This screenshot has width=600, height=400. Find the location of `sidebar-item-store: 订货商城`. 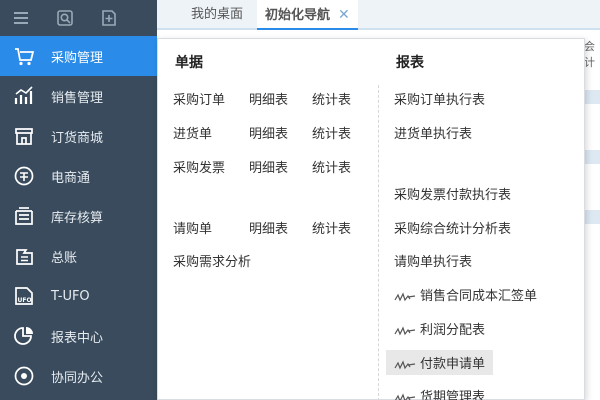

sidebar-item-store: 订货商城 is located at coordinates (78, 136).